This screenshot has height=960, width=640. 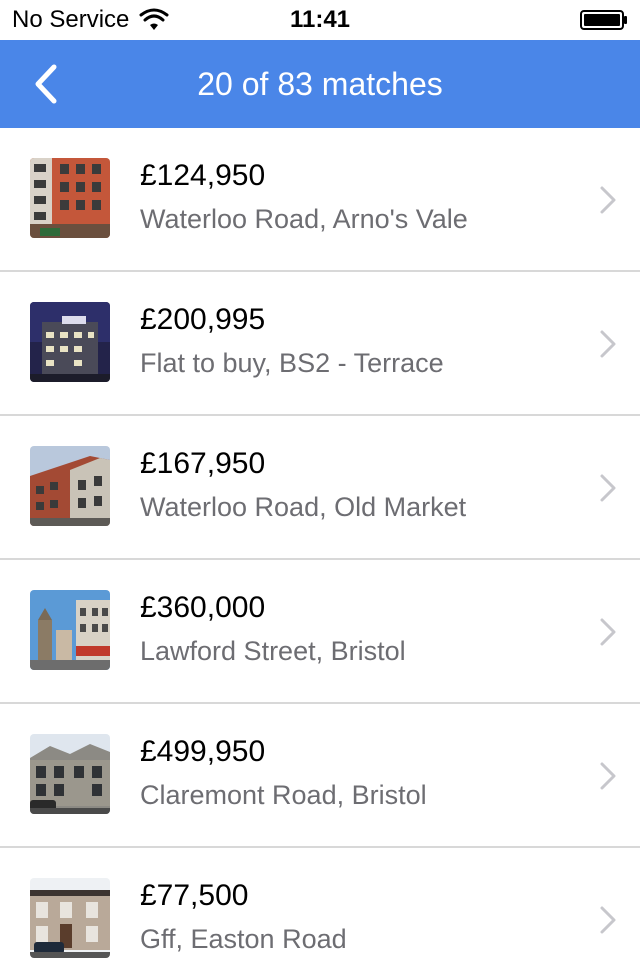 I want to click on listing-address: Flat to buy, BS2 - Terrace, so click(x=292, y=363).